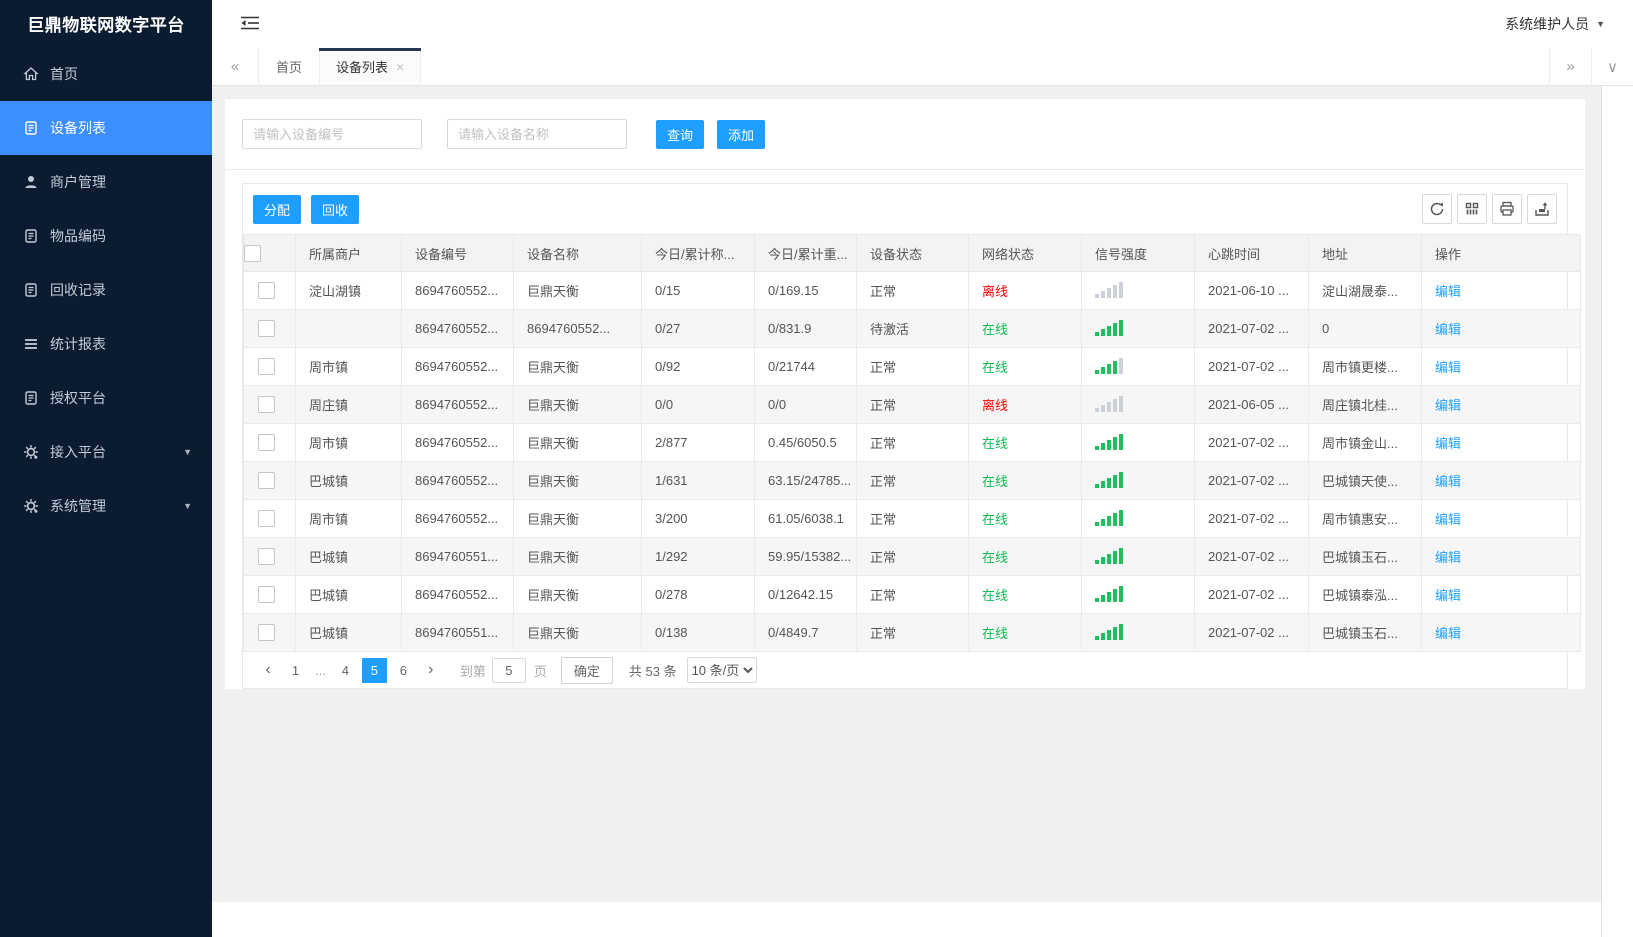 Image resolution: width=1633 pixels, height=937 pixels. I want to click on sidebar-item-recycle-records: 回收记录, so click(106, 290).